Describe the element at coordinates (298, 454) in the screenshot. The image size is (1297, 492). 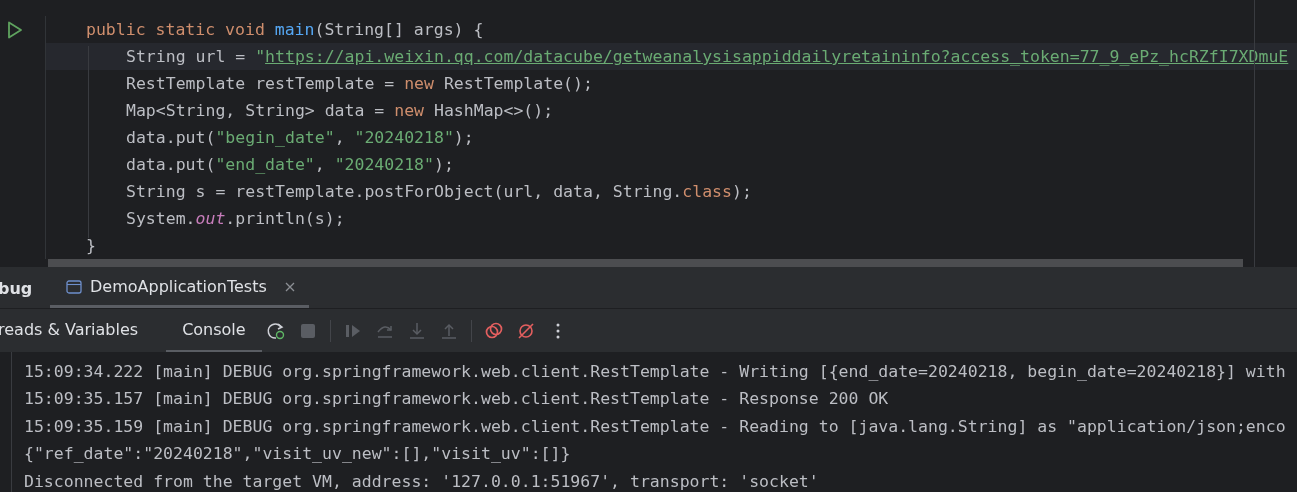
I see `console-line: {"ref_date":"20240218","visit_uv_new":[],"visit_uv":[]}` at that location.